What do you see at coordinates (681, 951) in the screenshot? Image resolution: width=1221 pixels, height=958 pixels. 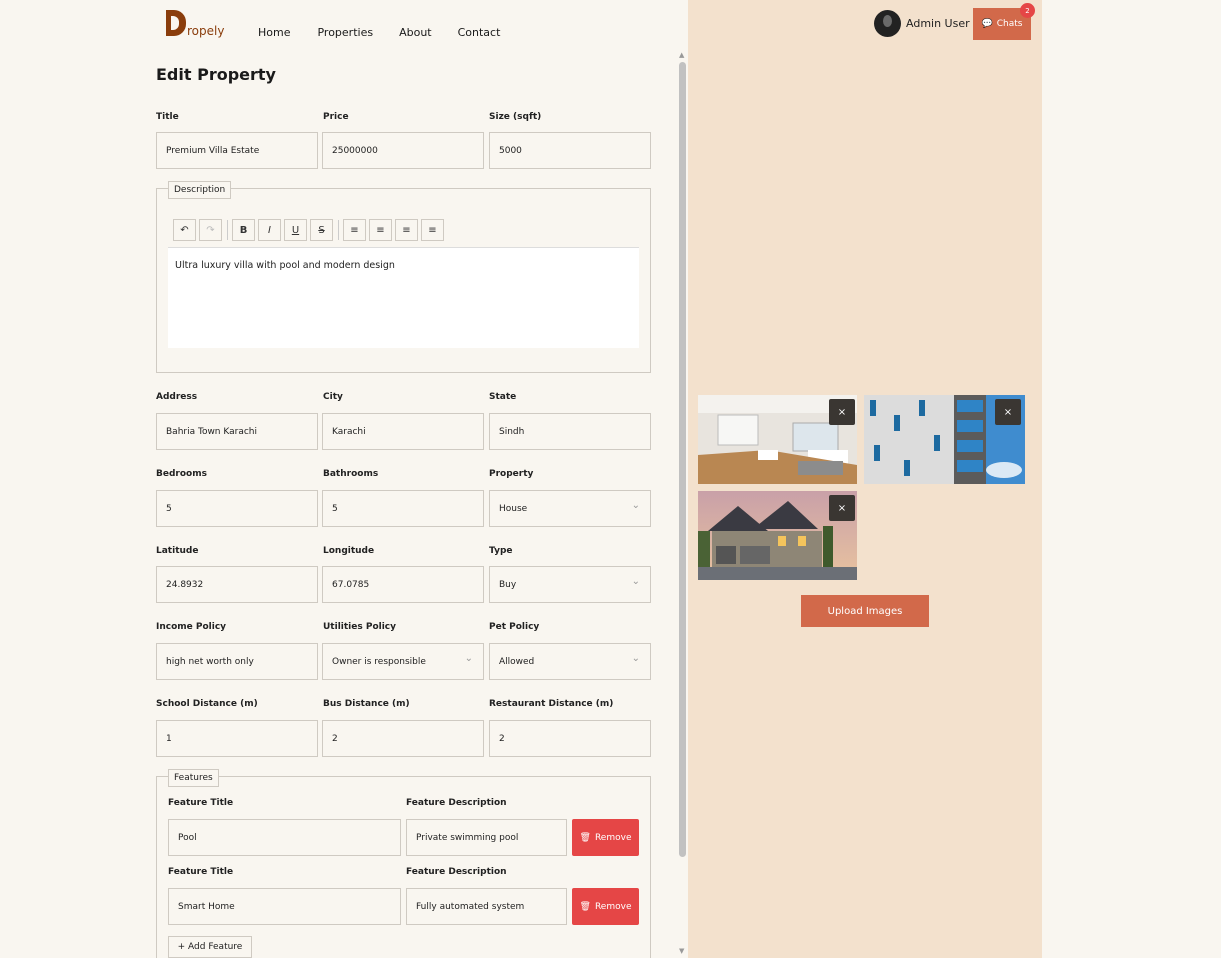 I see `scroll-down-arrow-icon: ▼` at bounding box center [681, 951].